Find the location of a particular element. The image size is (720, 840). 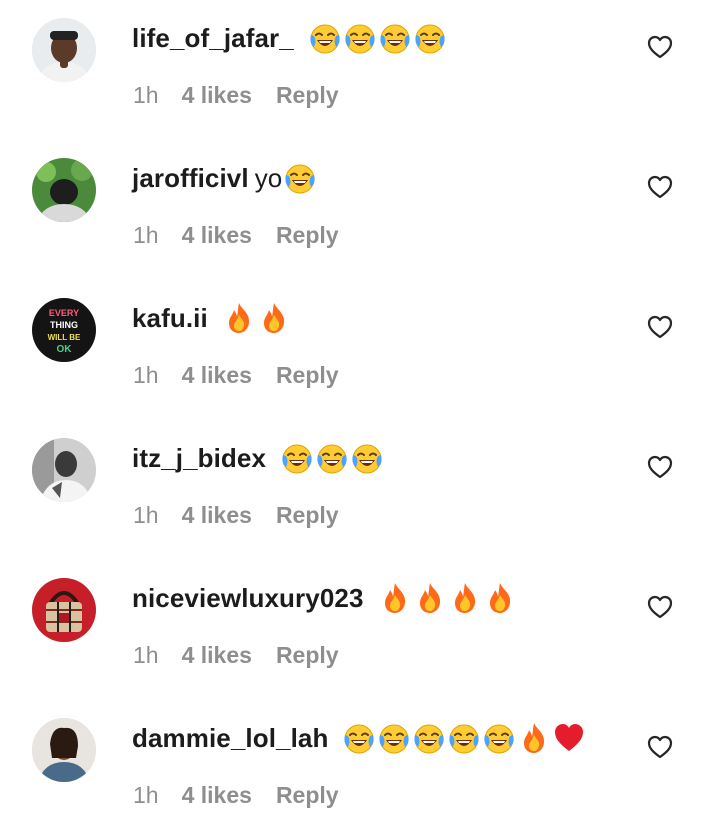

avatar-image: EVERY THING WILL BE OK is located at coordinates (64, 330).